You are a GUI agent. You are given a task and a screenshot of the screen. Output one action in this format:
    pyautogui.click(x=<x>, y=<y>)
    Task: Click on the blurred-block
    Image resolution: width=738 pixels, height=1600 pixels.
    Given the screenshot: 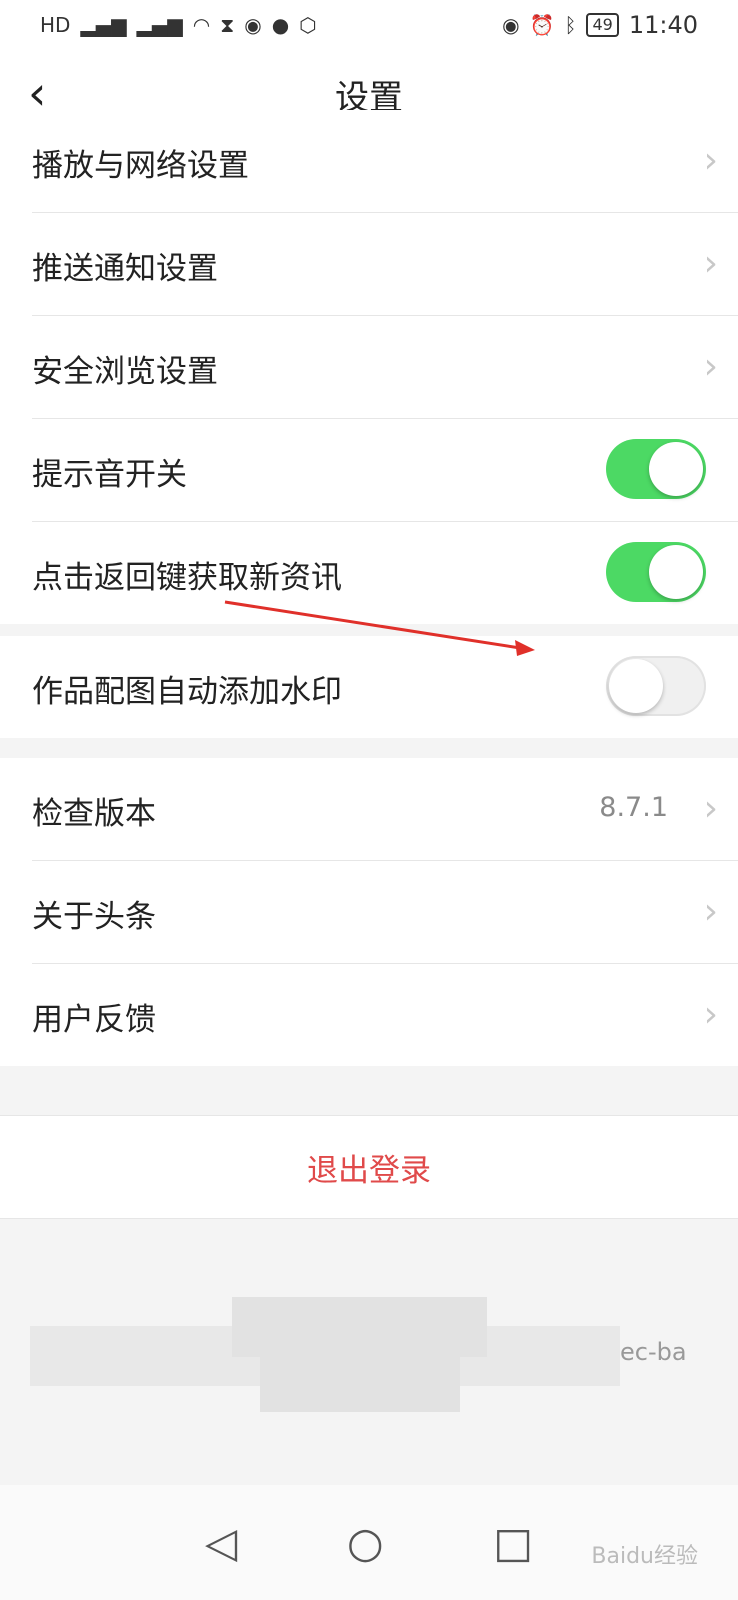 What is the action you would take?
    pyautogui.click(x=360, y=1384)
    